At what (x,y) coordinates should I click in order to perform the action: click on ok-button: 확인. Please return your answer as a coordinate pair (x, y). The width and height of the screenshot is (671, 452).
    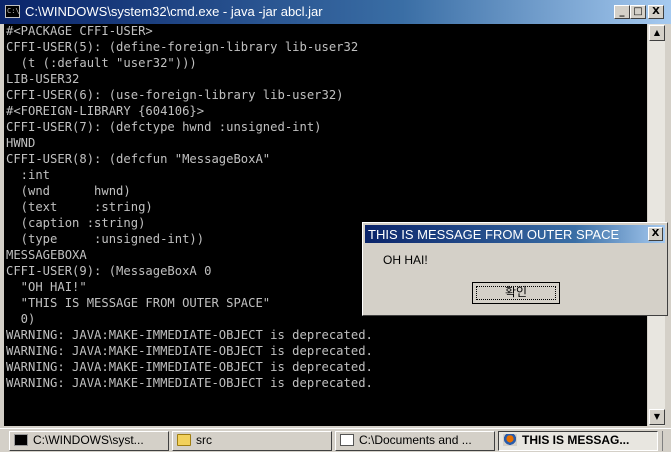
    Looking at the image, I should click on (516, 293).